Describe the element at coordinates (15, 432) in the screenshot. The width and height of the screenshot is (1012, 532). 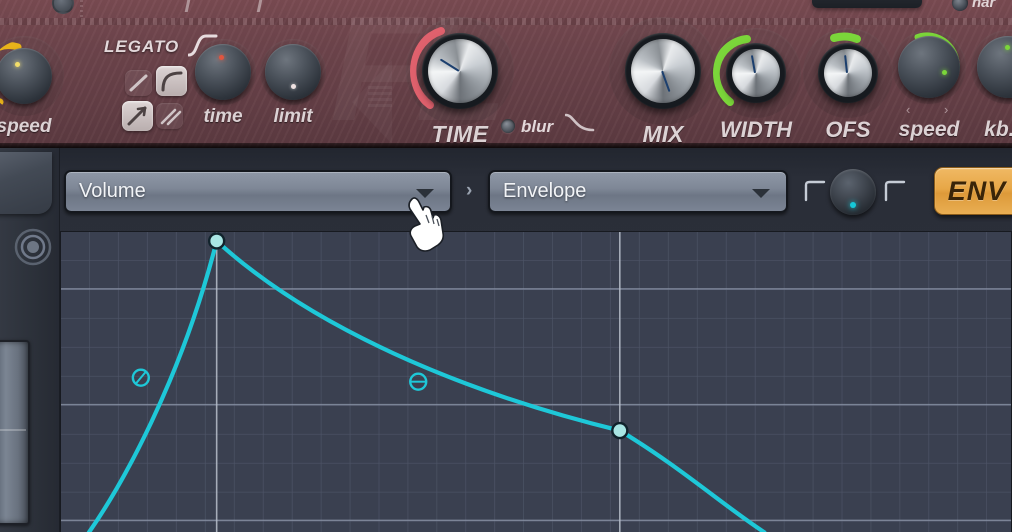
I see `vertical-level-slider` at that location.